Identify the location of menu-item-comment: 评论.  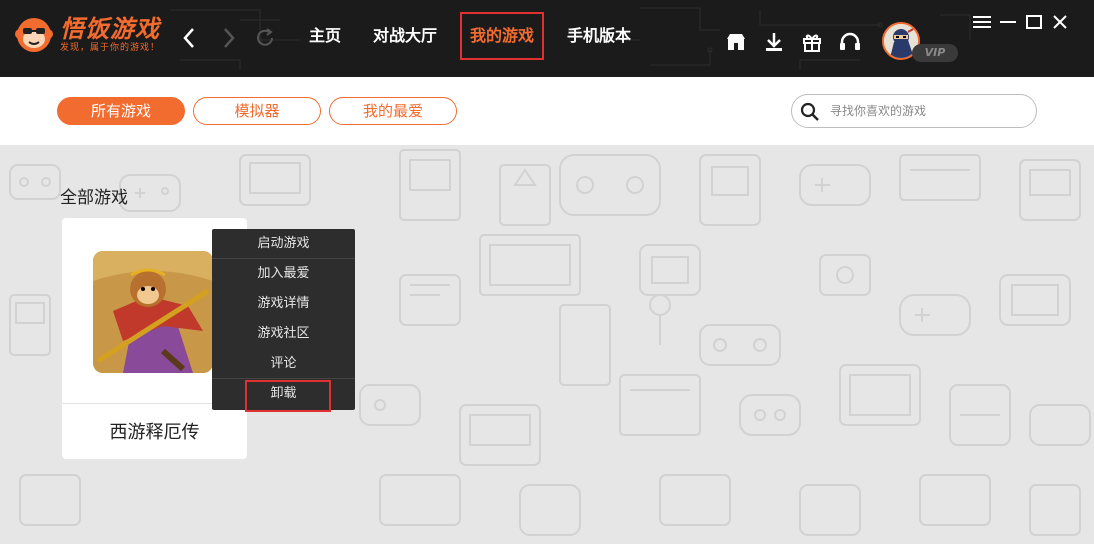
(283, 364).